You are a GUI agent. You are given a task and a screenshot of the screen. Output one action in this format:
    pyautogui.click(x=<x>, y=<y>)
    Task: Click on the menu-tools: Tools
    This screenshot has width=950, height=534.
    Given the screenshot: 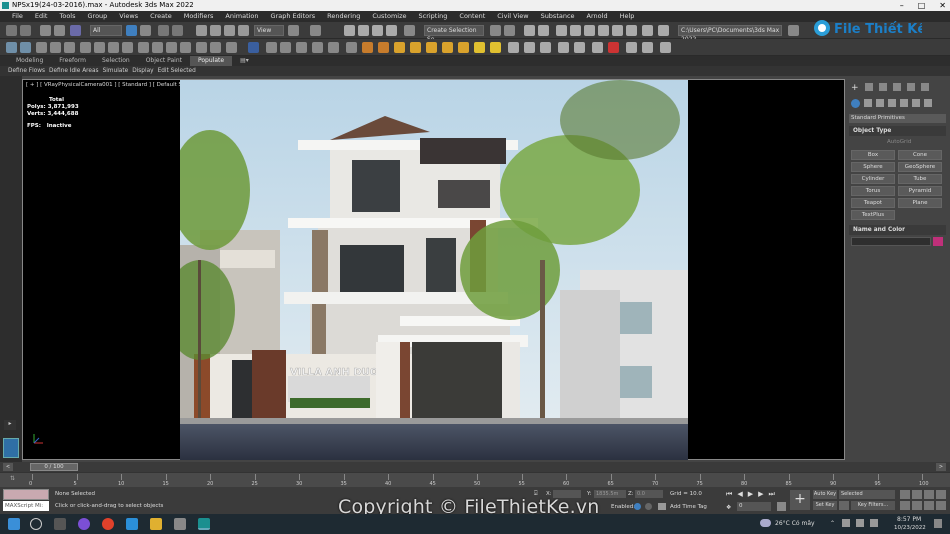 What is the action you would take?
    pyautogui.click(x=67, y=16)
    